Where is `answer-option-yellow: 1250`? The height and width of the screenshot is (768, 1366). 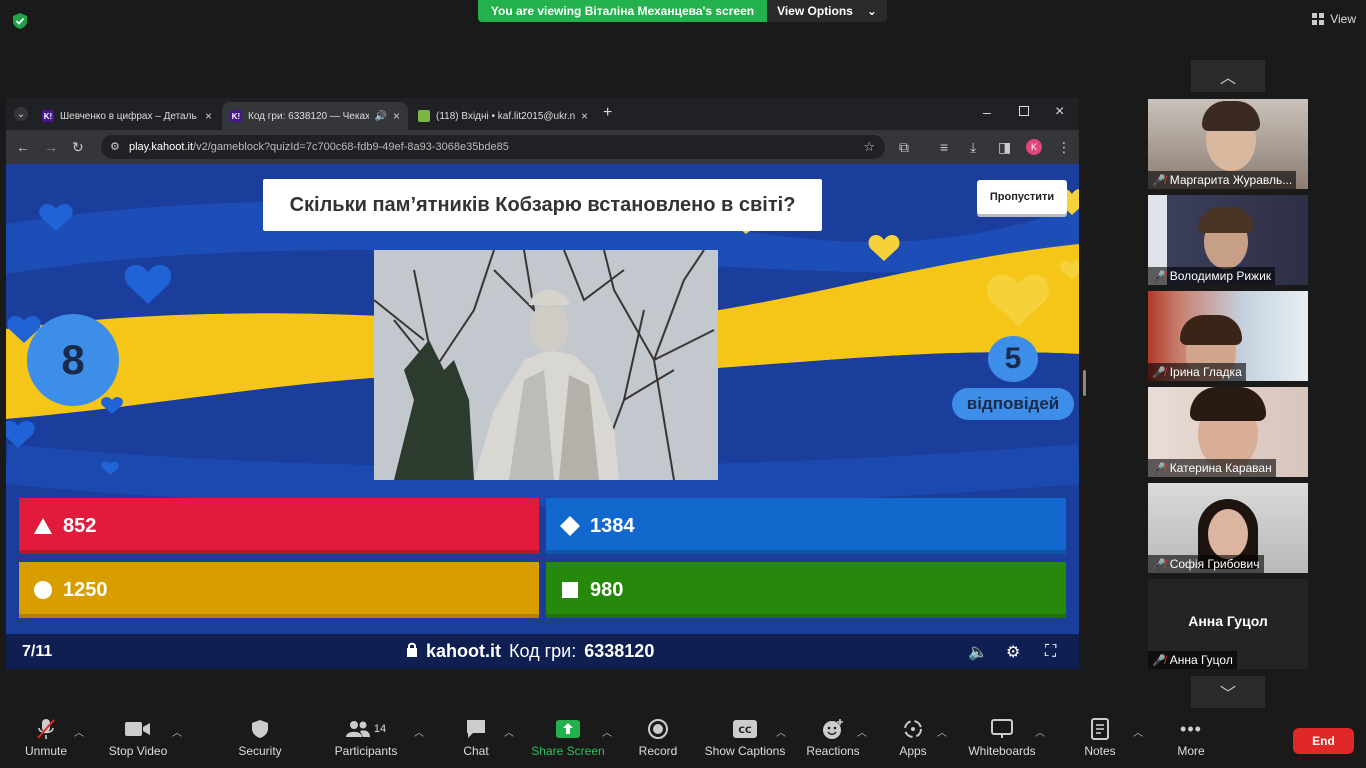 answer-option-yellow: 1250 is located at coordinates (279, 590).